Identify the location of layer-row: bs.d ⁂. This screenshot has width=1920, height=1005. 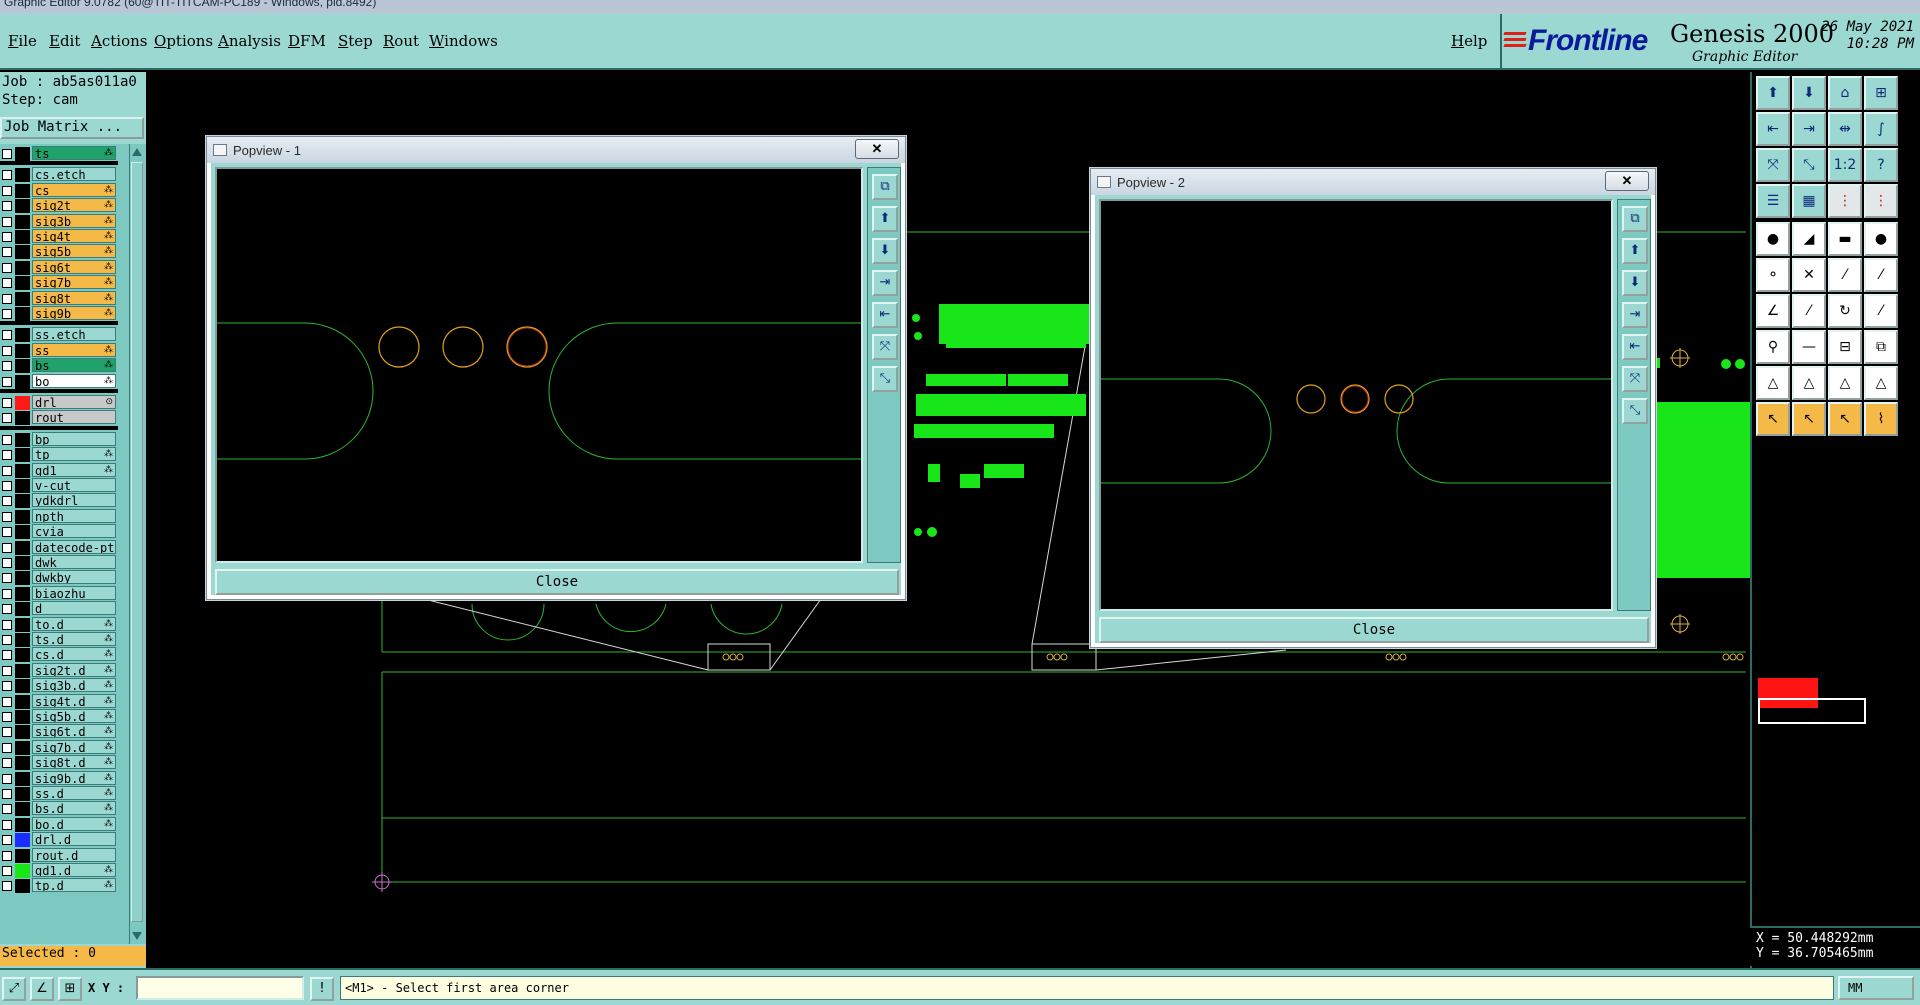
(59, 809).